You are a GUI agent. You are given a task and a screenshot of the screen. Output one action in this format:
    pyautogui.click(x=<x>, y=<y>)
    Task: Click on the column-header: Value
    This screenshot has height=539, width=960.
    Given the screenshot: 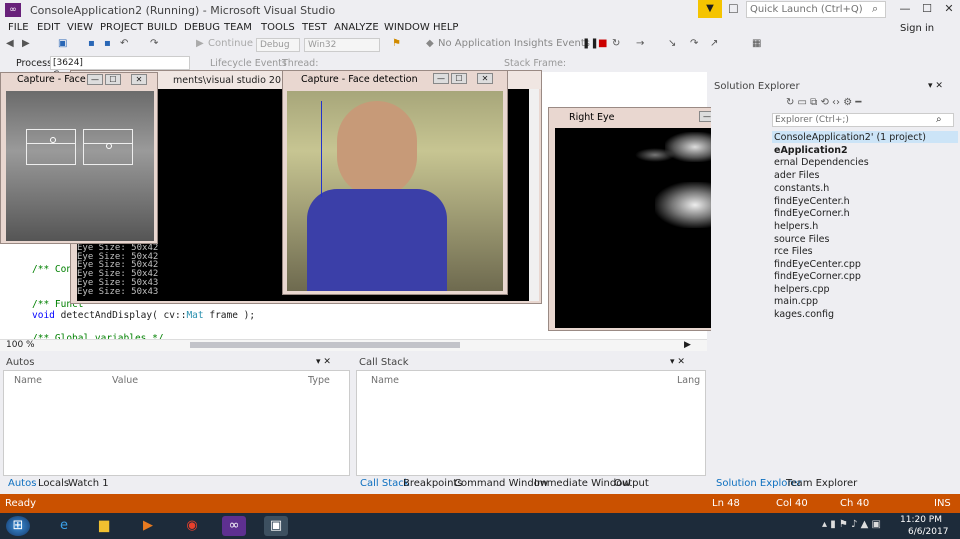 What is the action you would take?
    pyautogui.click(x=125, y=380)
    